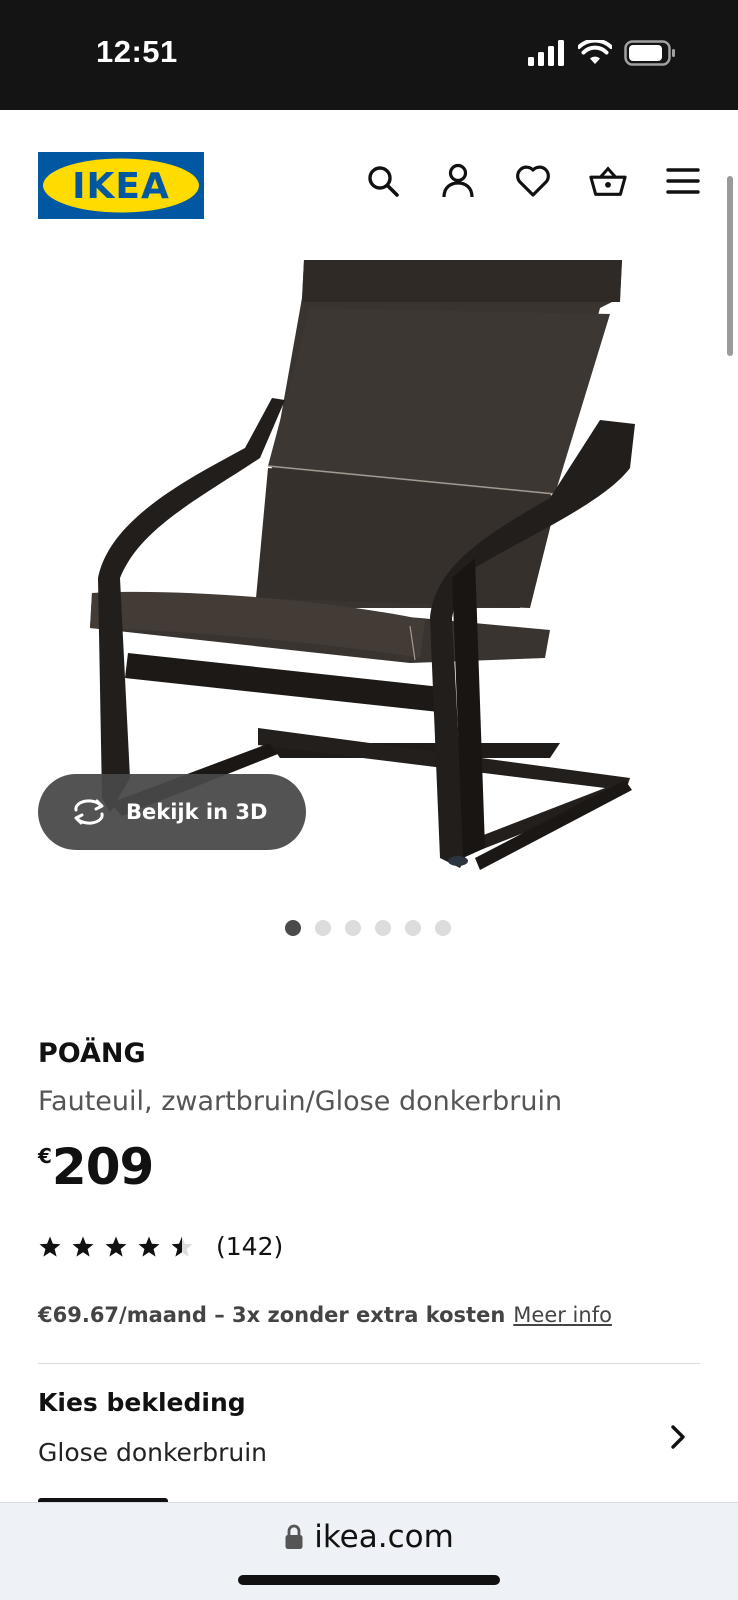 Image resolution: width=738 pixels, height=1600 pixels. I want to click on logo-text: IKEA, so click(121, 186).